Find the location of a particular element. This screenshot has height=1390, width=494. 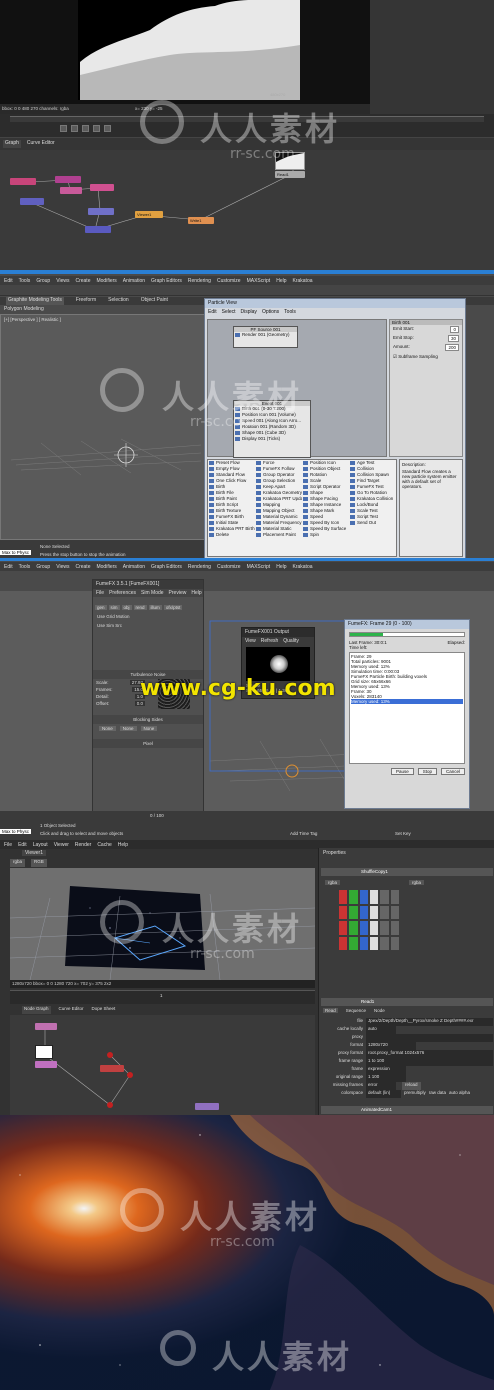

nuke-menu-render: Render is located at coordinates (83, 845).